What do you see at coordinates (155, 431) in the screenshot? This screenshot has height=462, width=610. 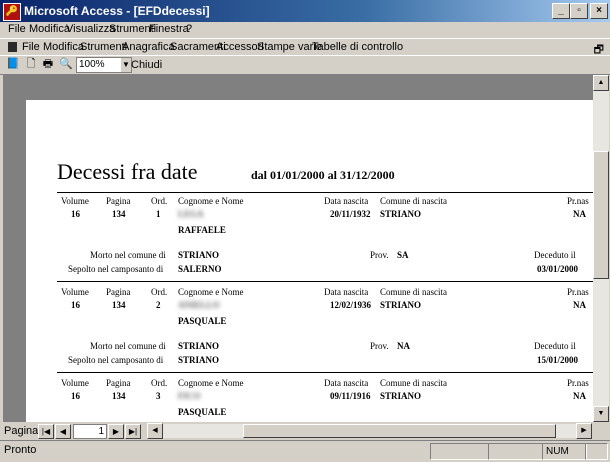 I see `scroll-left-icon: ◀` at bounding box center [155, 431].